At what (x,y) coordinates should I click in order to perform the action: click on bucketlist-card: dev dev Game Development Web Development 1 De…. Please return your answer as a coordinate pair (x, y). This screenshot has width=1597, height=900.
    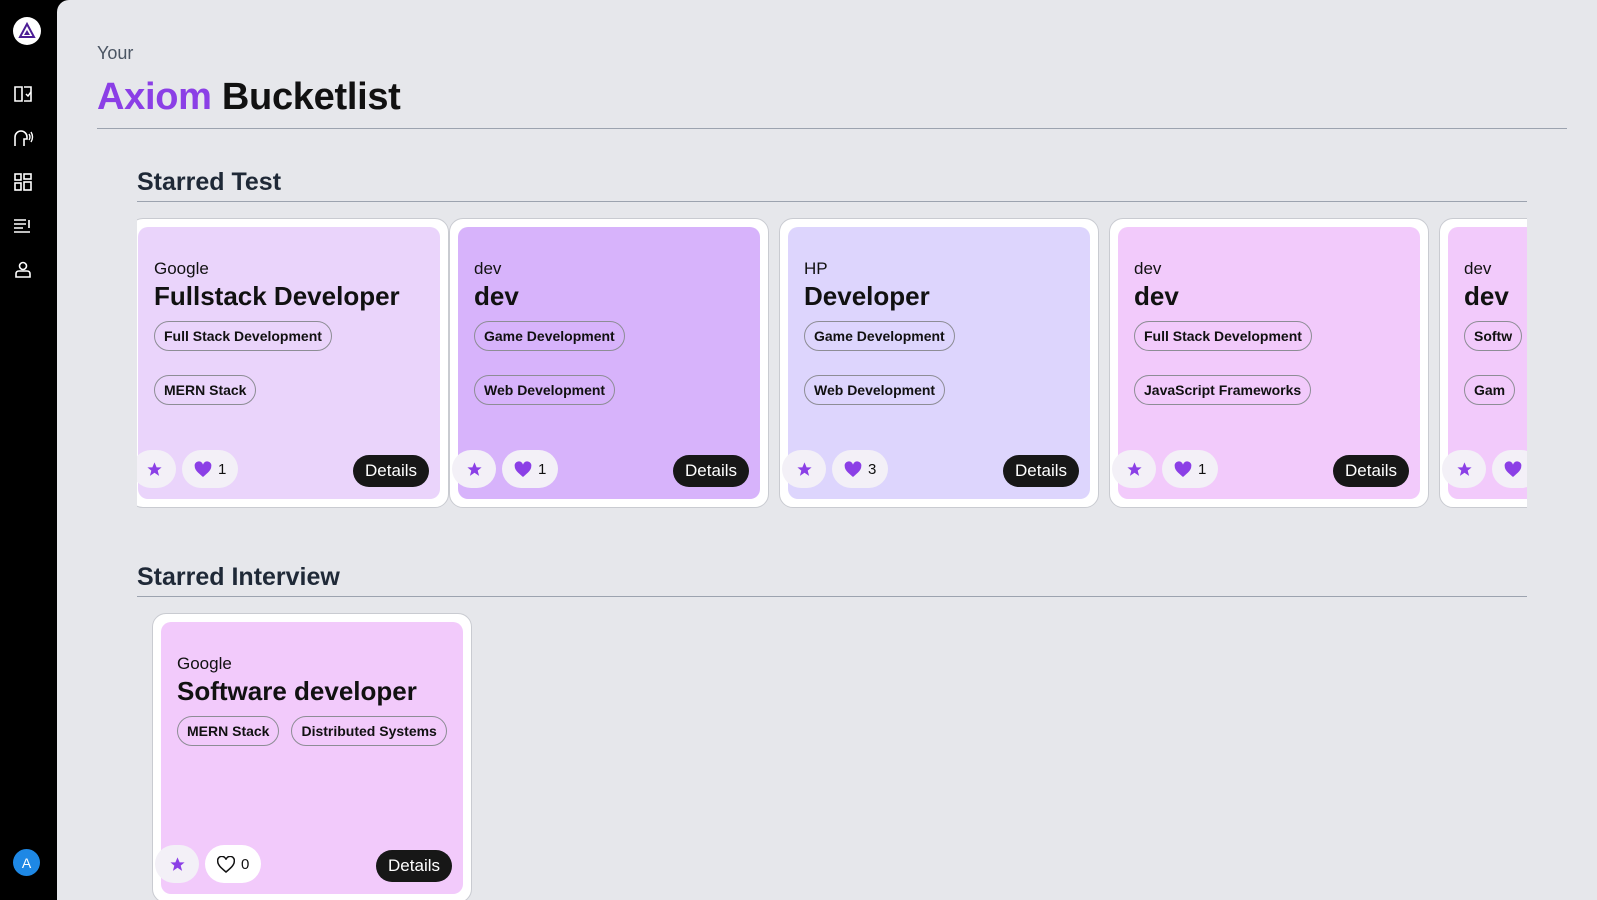
    Looking at the image, I should click on (609, 363).